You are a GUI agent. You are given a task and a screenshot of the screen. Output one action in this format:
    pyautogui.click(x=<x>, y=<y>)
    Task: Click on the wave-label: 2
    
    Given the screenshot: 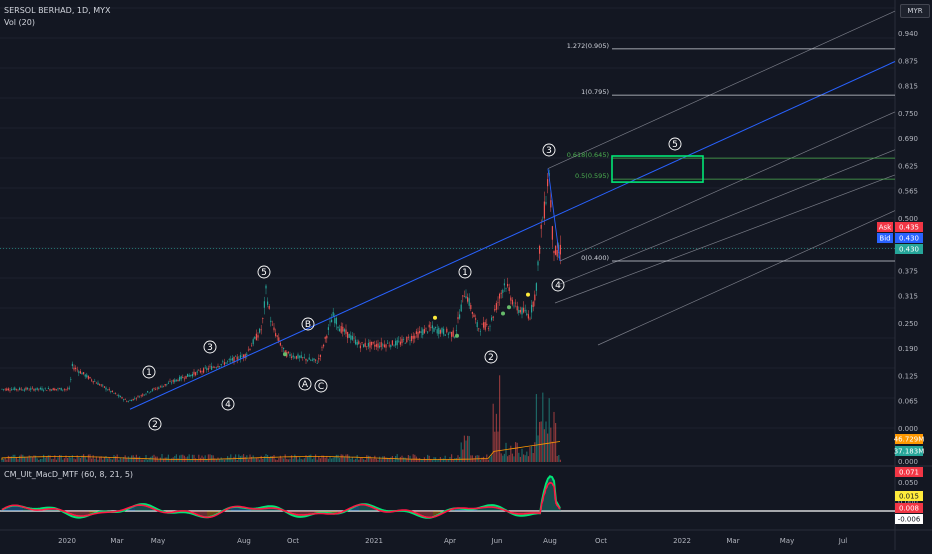 What is the action you would take?
    pyautogui.click(x=491, y=358)
    